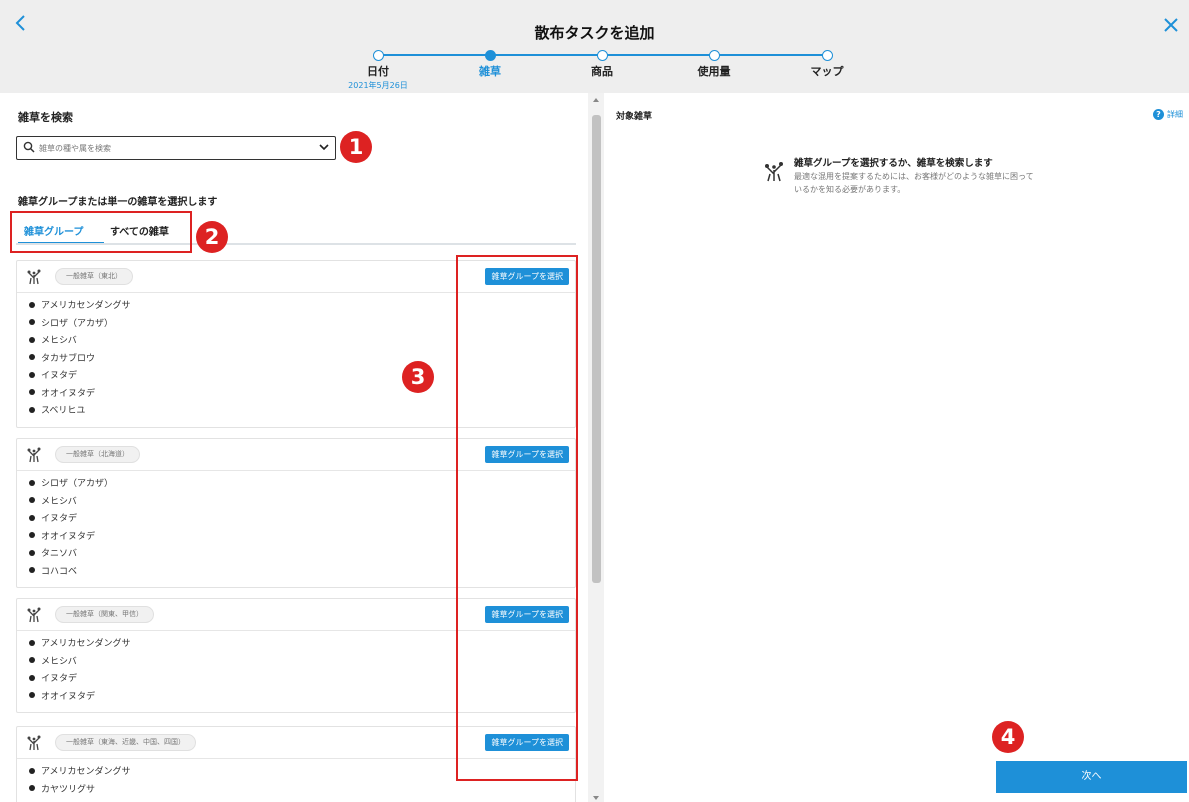 The width and height of the screenshot is (1189, 802). What do you see at coordinates (594, 33) in the screenshot?
I see `page-title: 散布タスクを追加` at bounding box center [594, 33].